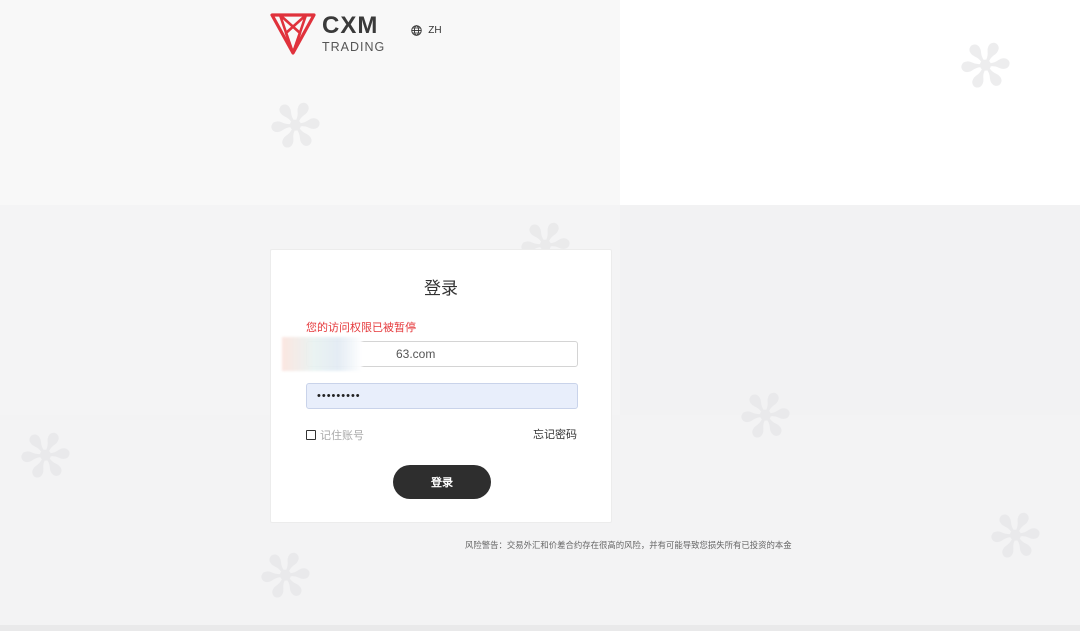  I want to click on background-top-right, so click(850, 102).